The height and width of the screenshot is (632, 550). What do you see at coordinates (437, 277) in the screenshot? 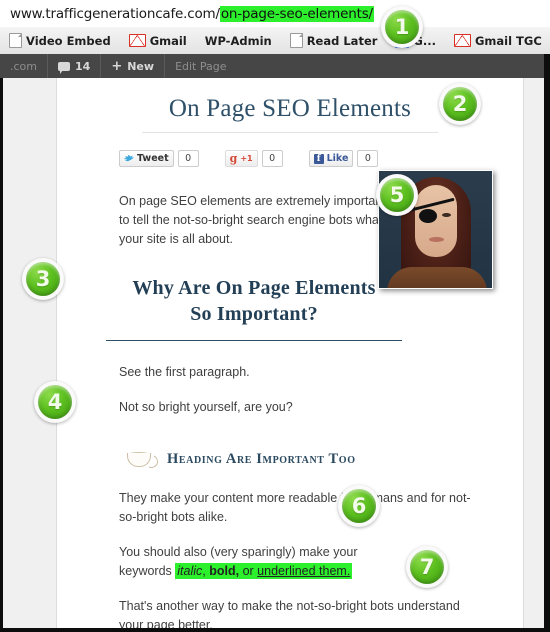
I see `shoulders` at bounding box center [437, 277].